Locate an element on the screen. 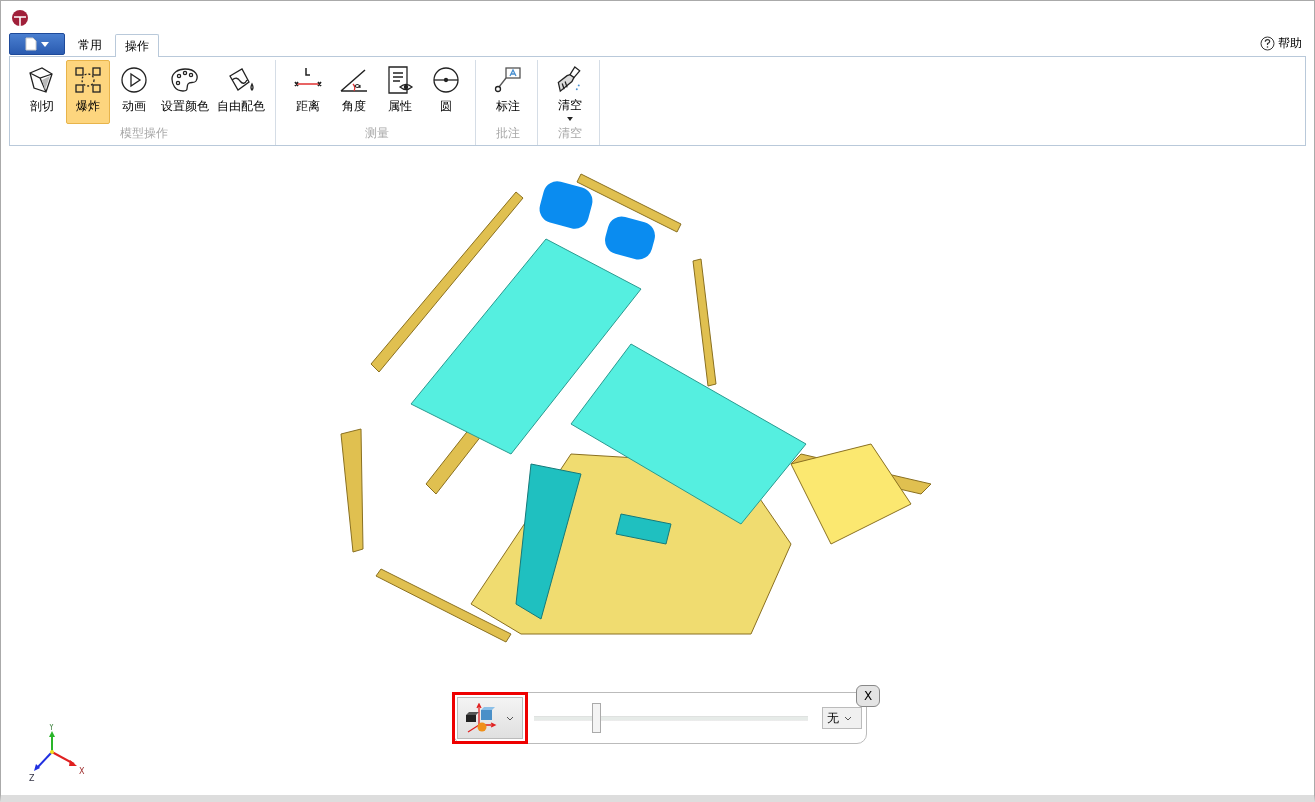 This screenshot has width=1315, height=802. ribbon-tool-button: 爆炸 is located at coordinates (88, 92).